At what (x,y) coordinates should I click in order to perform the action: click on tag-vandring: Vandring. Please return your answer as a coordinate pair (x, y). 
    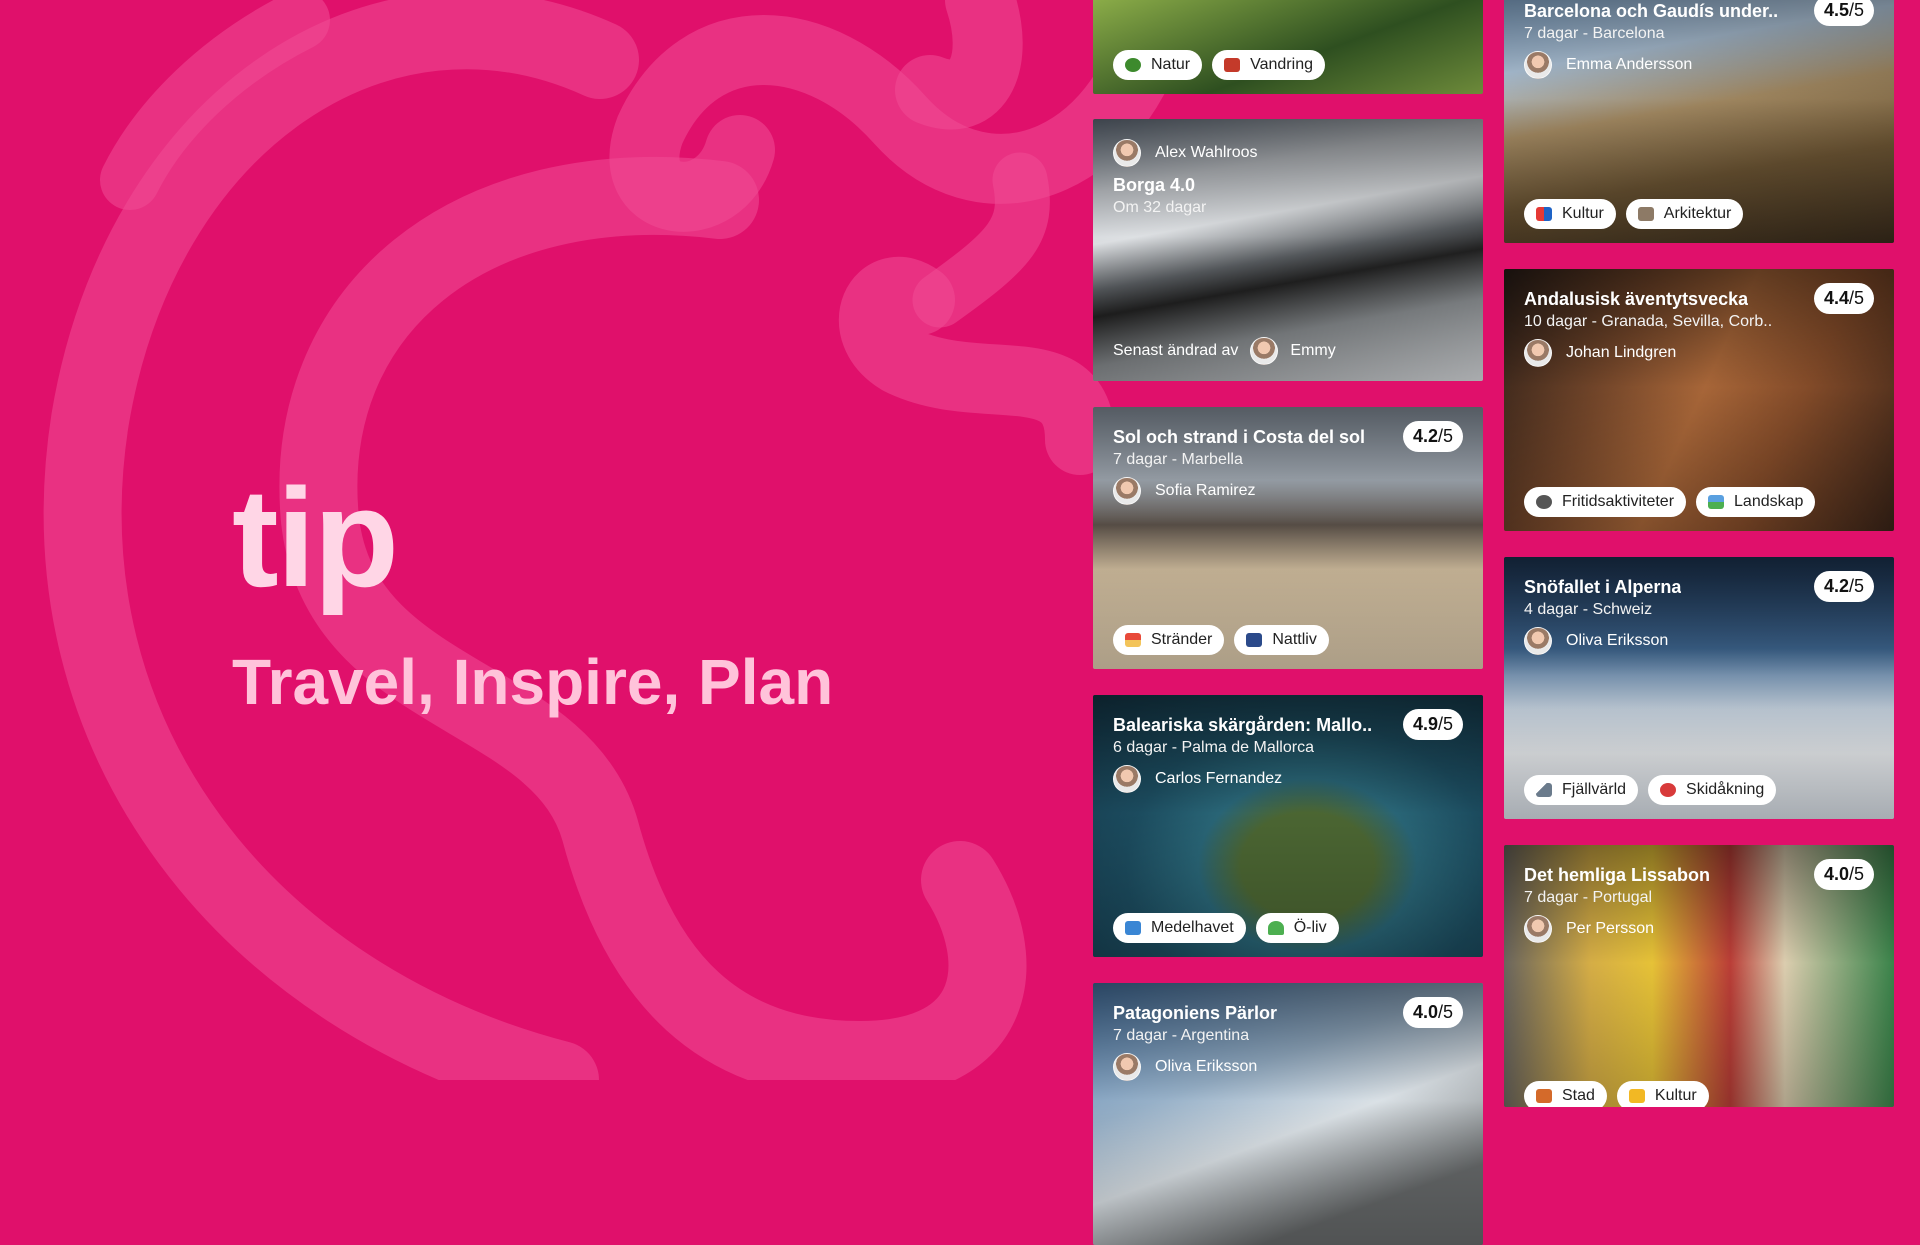
    Looking at the image, I should click on (1268, 65).